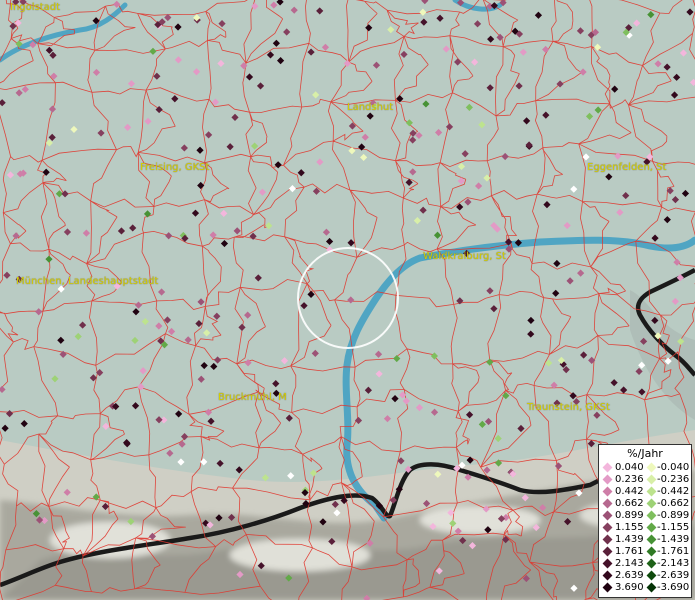 The width and height of the screenshot is (695, 600). Describe the element at coordinates (645, 468) in the screenshot. I see `legend-row: 0.040 -0.040` at that location.